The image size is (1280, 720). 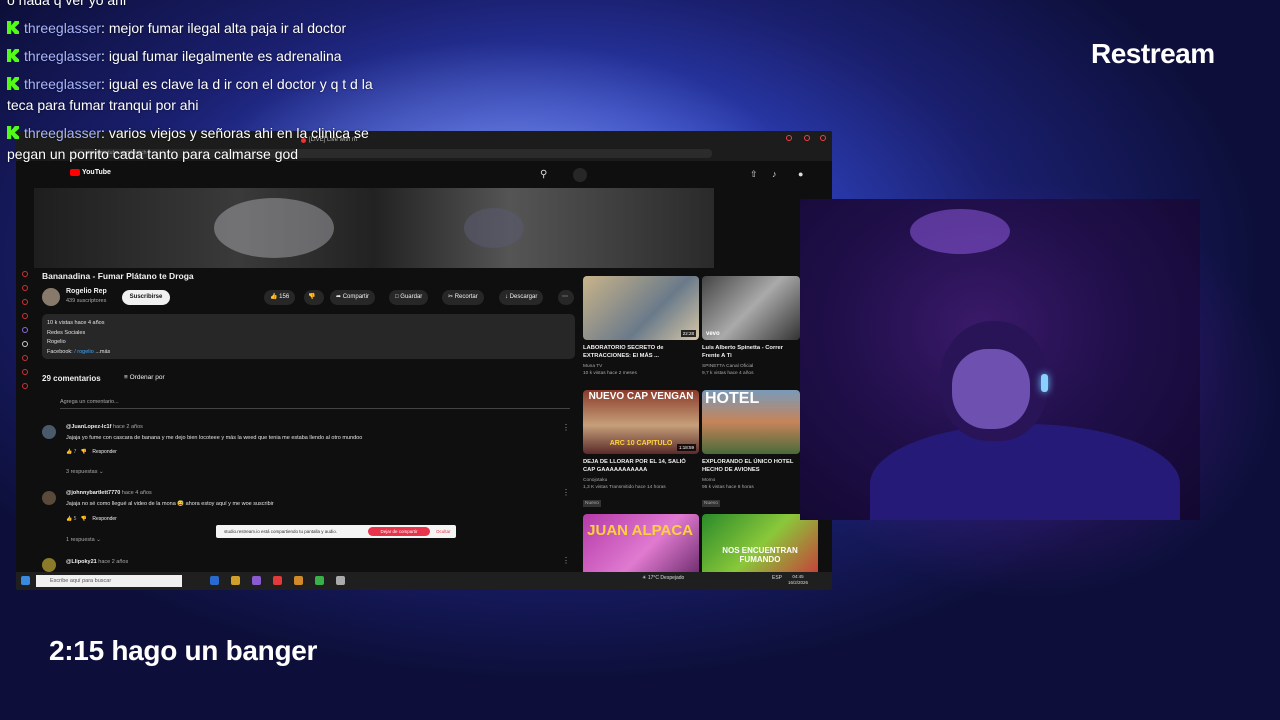 I want to click on comment-time: hace 2 años, so click(x=127, y=427).